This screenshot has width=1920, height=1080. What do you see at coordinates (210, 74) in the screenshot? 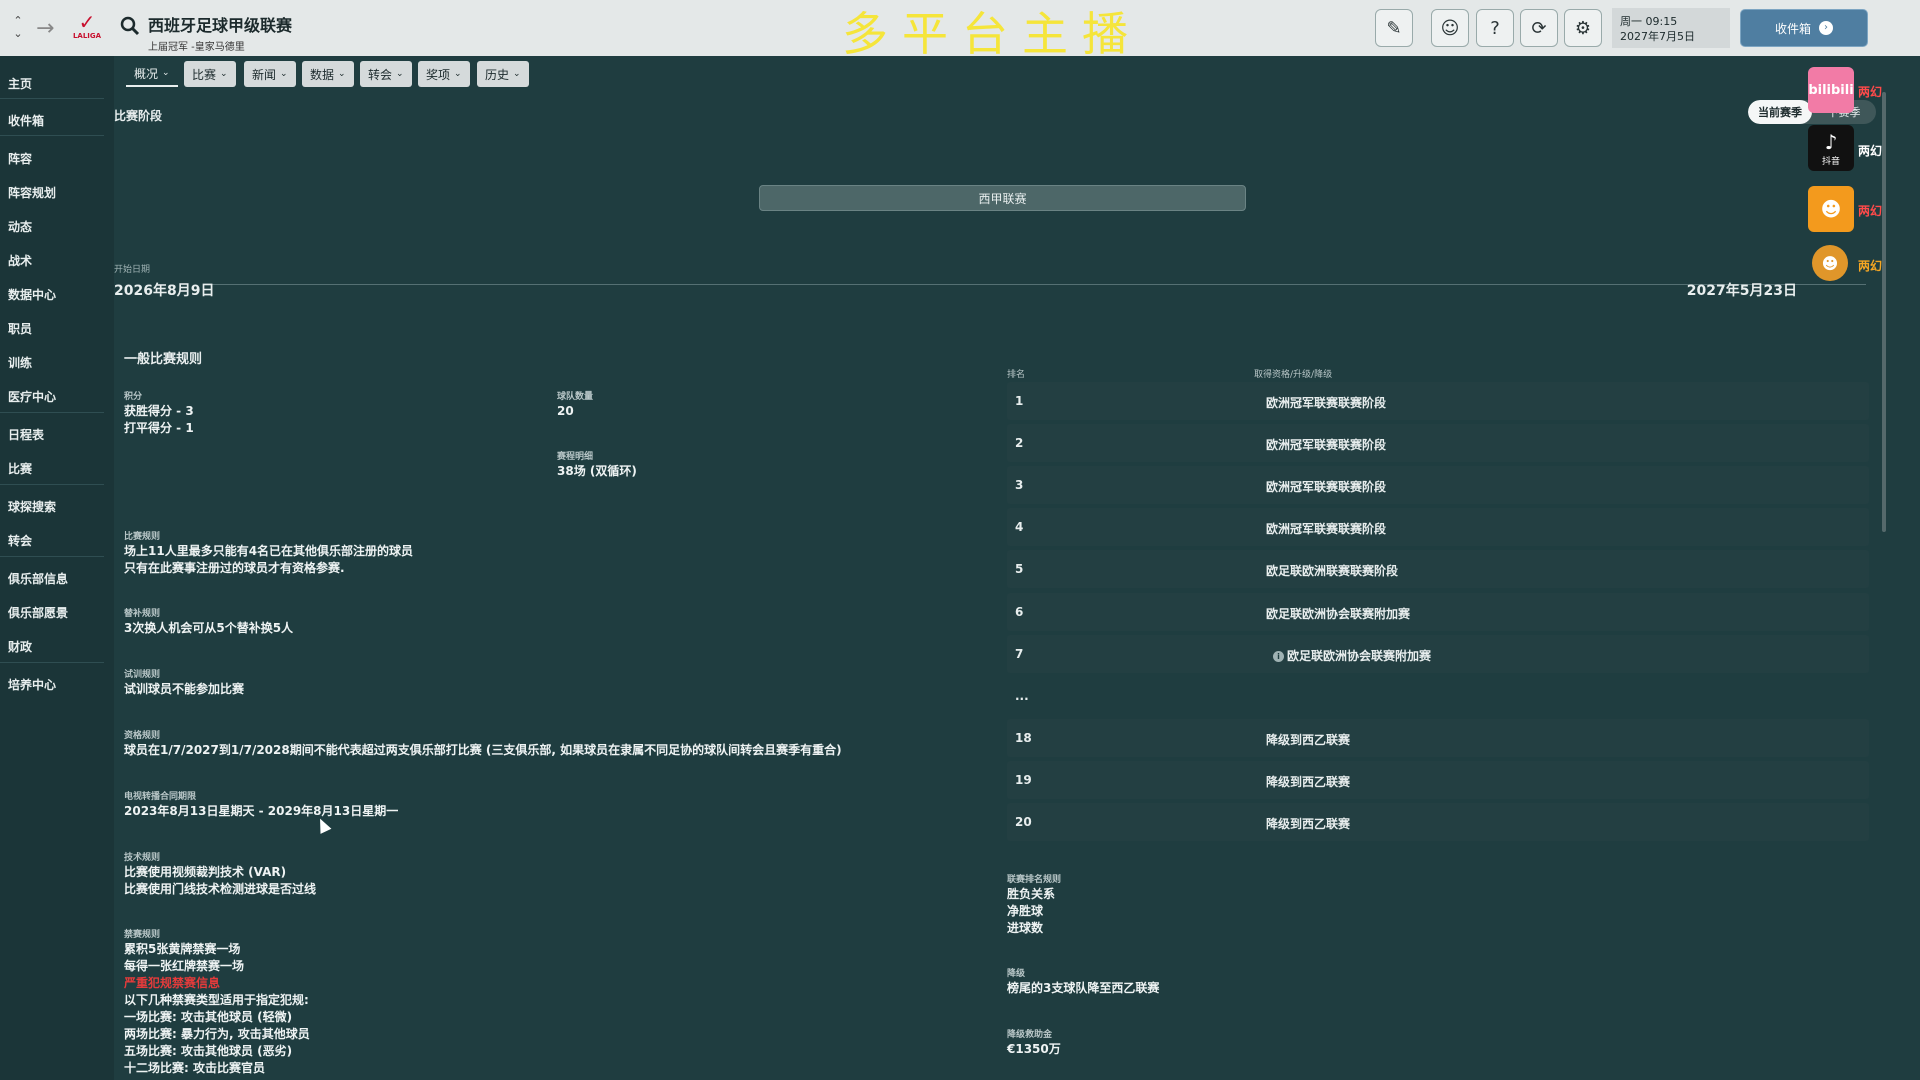
I see `tab-matches: 比赛 ⌄` at bounding box center [210, 74].